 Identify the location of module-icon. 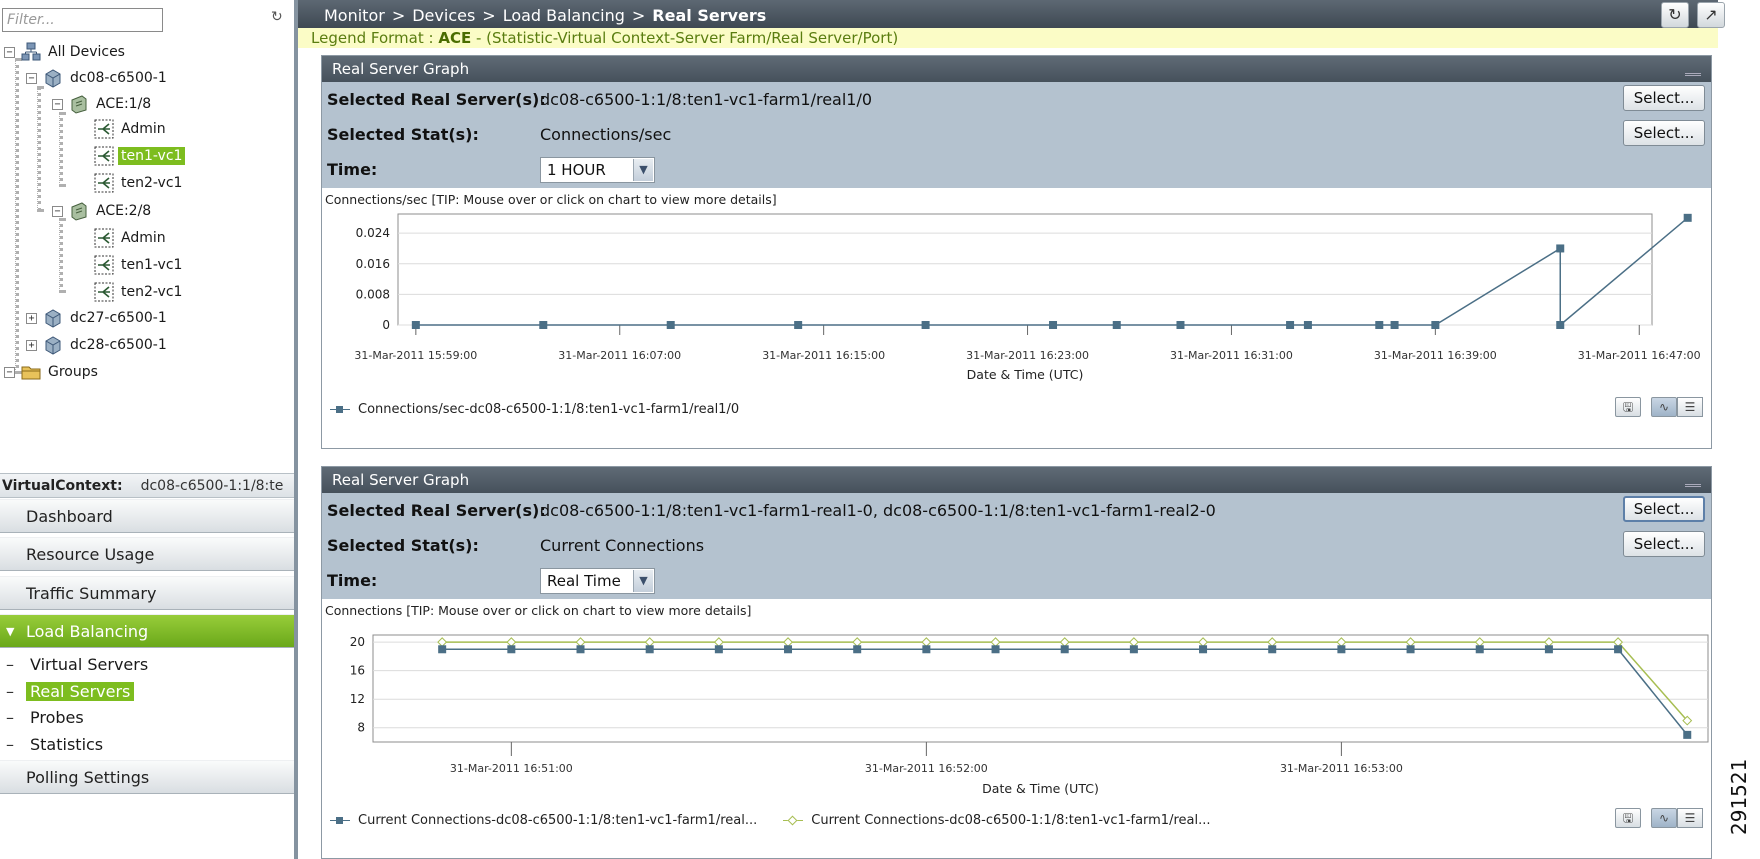
(79, 211).